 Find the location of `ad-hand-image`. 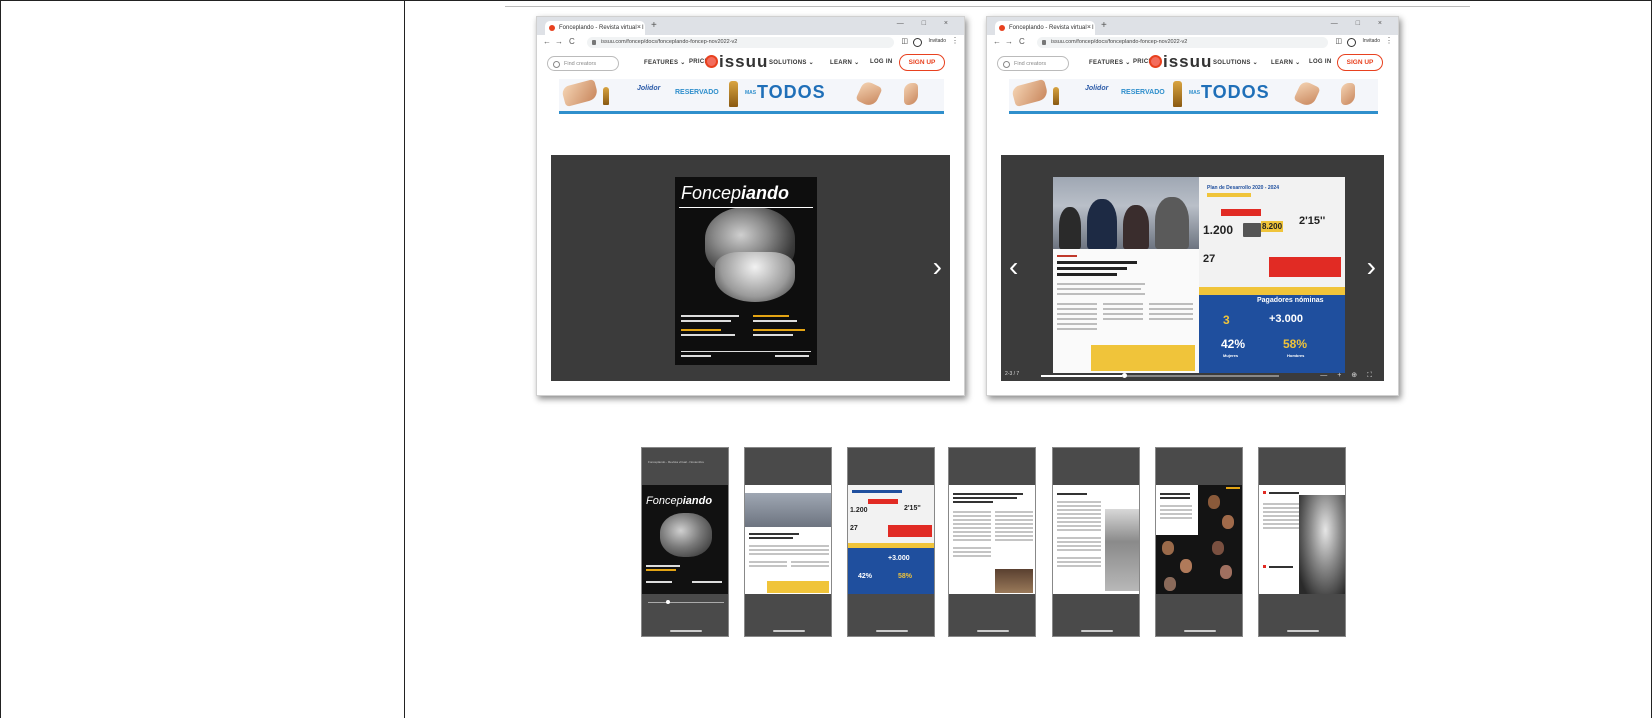

ad-hand-image is located at coordinates (580, 93).